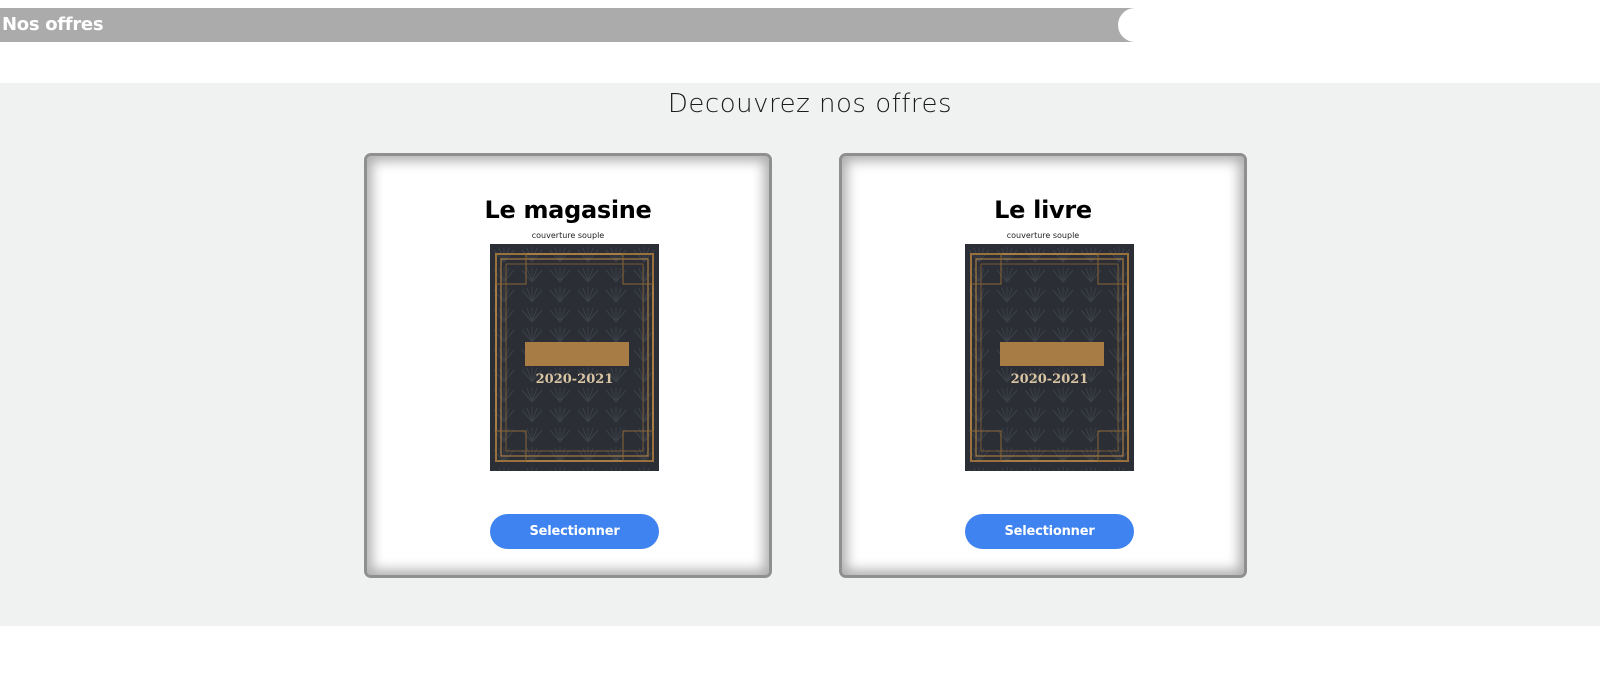  I want to click on top-header-bar: Nos offres, so click(570, 25).